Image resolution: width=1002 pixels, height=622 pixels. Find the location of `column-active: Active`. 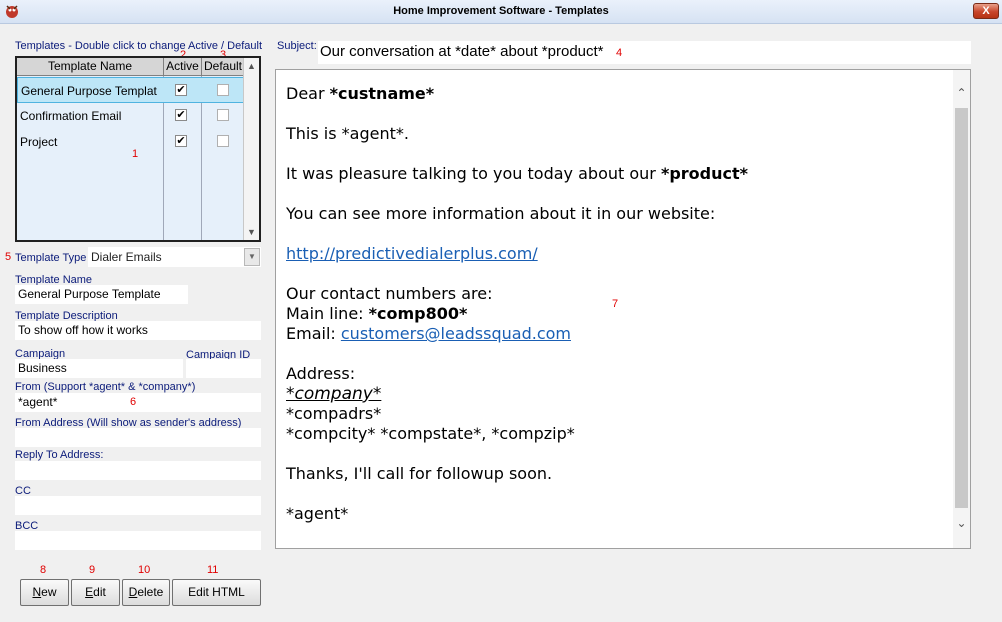

column-active: Active is located at coordinates (183, 67).